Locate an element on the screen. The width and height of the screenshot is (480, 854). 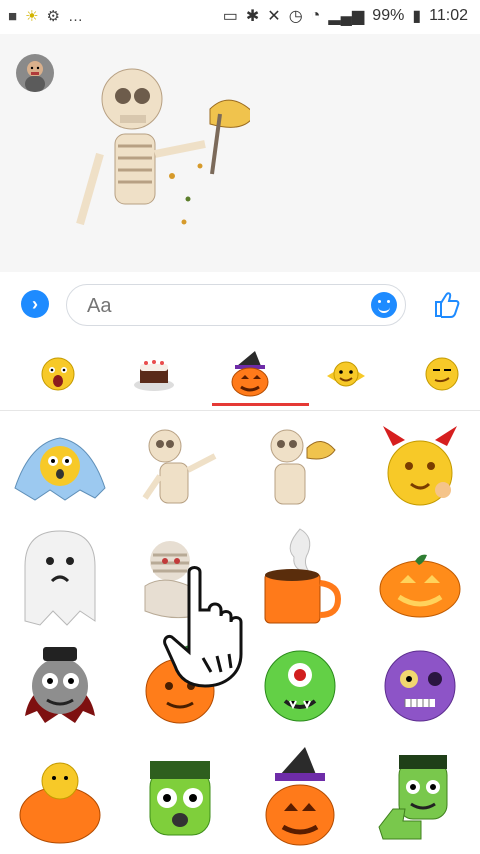
message-input-container is located at coordinates (236, 305).